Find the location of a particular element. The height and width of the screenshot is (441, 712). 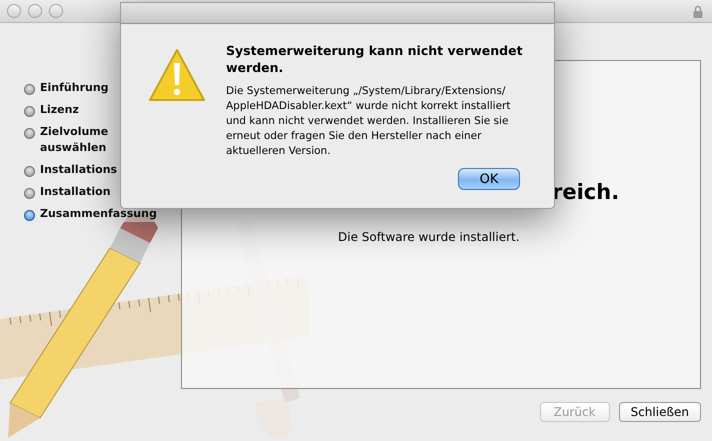

ok-button: OK is located at coordinates (489, 179).